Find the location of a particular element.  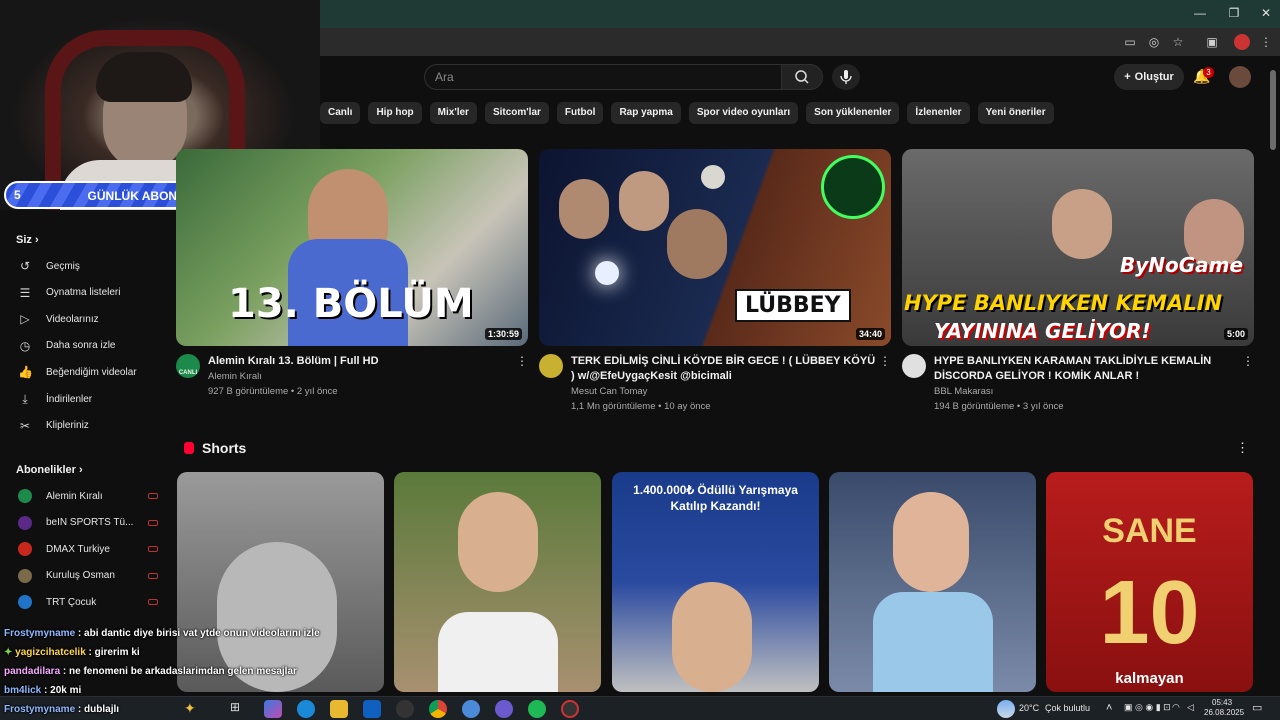

chrome-icon is located at coordinates (438, 709).